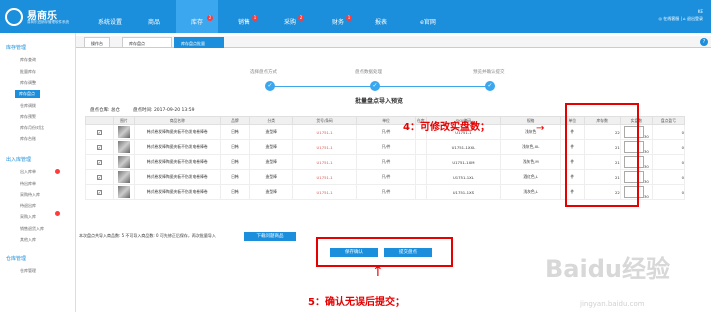 The width and height of the screenshot is (711, 312). I want to click on cell-spec: 浅灰色,M, so click(531, 162).